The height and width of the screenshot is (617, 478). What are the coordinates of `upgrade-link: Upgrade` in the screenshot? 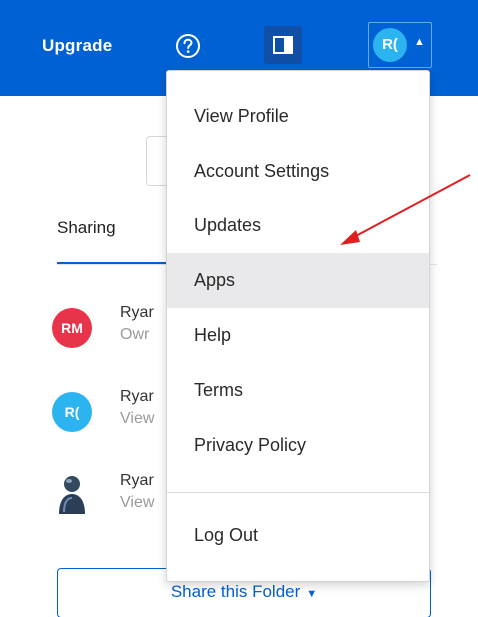 It's located at (77, 46).